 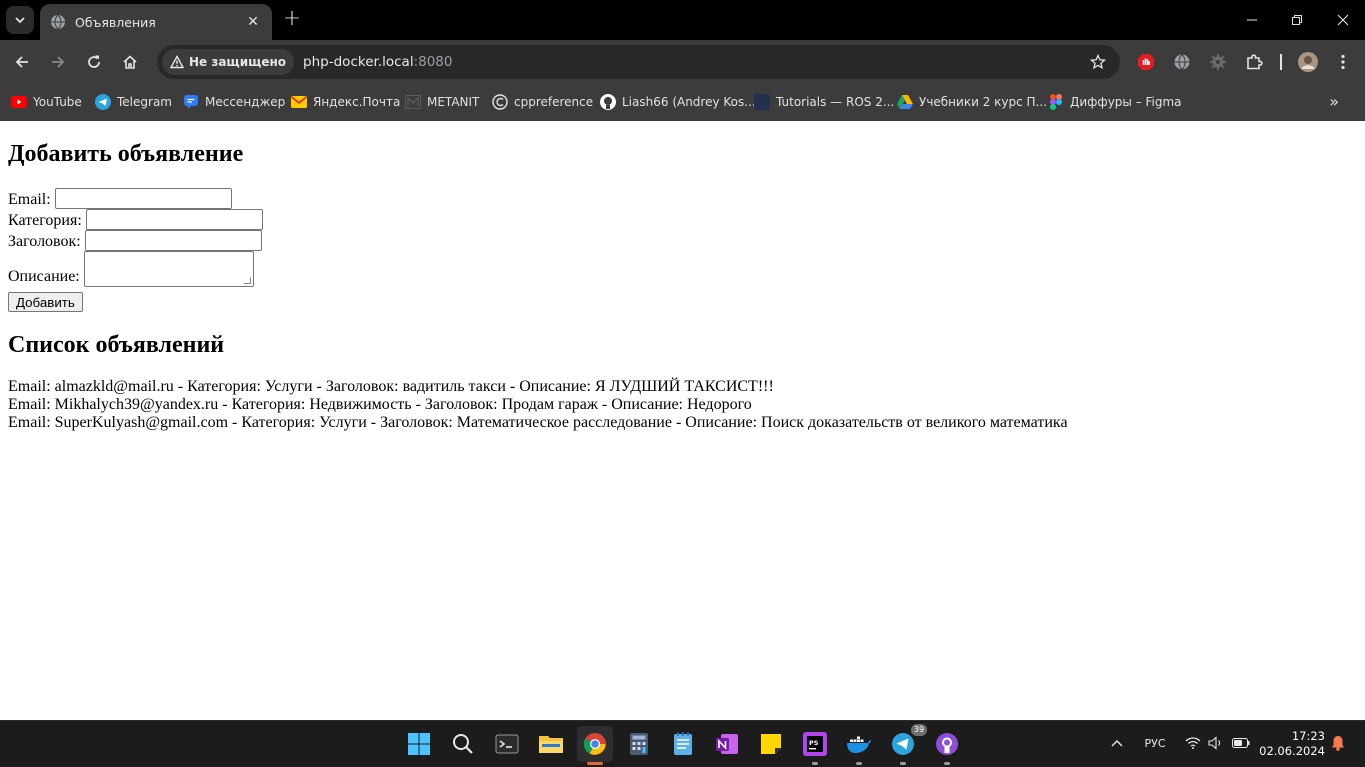 What do you see at coordinates (1182, 62) in the screenshot?
I see `translate-extension-icon` at bounding box center [1182, 62].